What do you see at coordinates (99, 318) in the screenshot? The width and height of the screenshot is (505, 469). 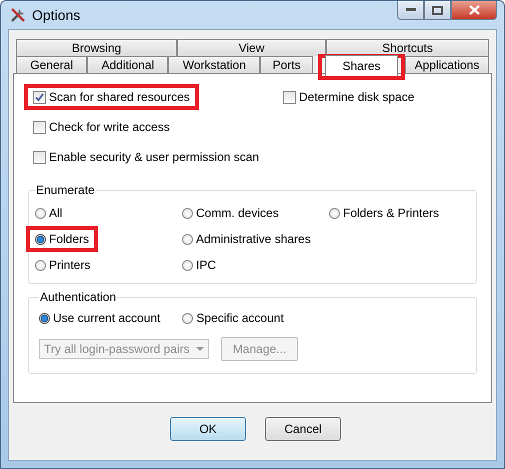 I see `radio-button: Use current account` at bounding box center [99, 318].